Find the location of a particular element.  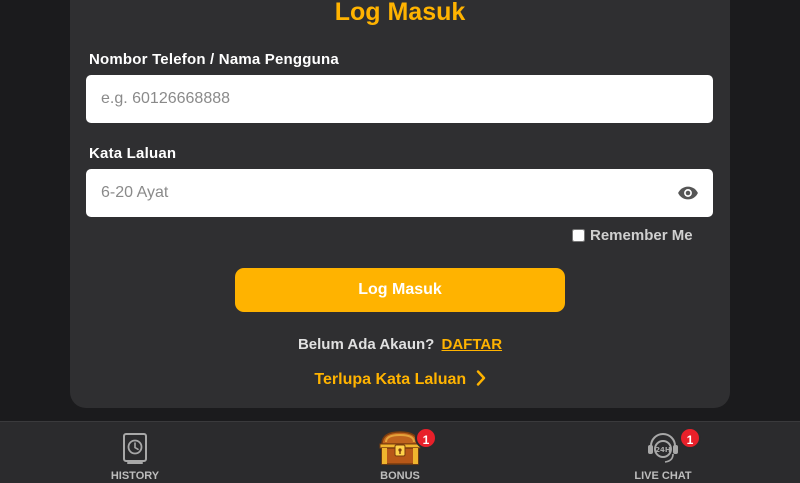

username-field-wrap is located at coordinates (399, 99).